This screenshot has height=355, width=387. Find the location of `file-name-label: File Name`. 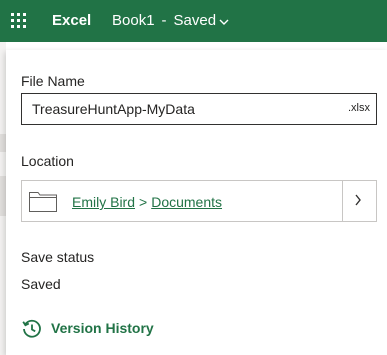

file-name-label: File Name is located at coordinates (53, 81).